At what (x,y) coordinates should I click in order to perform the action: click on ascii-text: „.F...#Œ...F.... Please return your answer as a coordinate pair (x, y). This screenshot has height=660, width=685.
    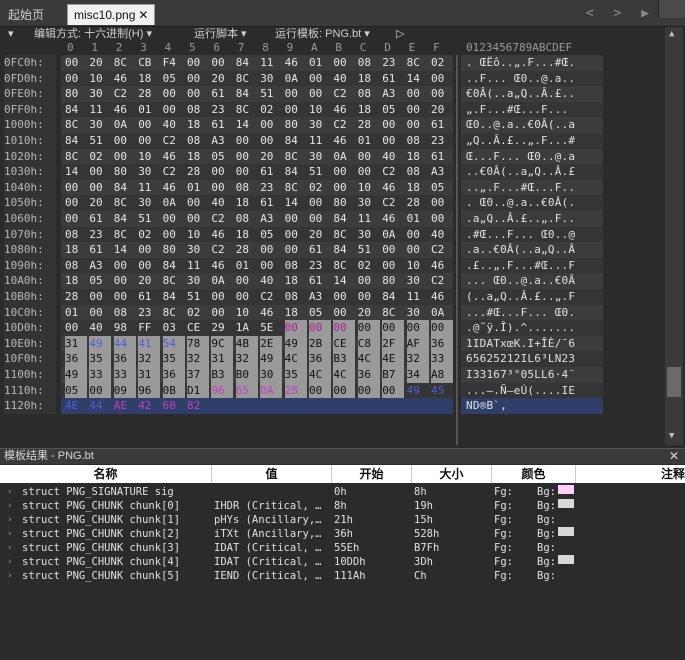
    Looking at the image, I should click on (520, 110).